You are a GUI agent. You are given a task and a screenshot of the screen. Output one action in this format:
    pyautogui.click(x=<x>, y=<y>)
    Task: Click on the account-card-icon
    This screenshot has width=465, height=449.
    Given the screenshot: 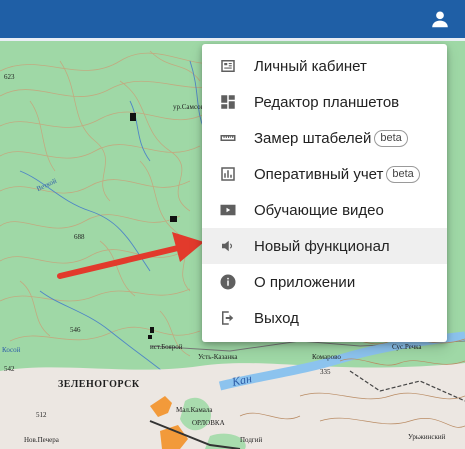 What is the action you would take?
    pyautogui.click(x=228, y=66)
    